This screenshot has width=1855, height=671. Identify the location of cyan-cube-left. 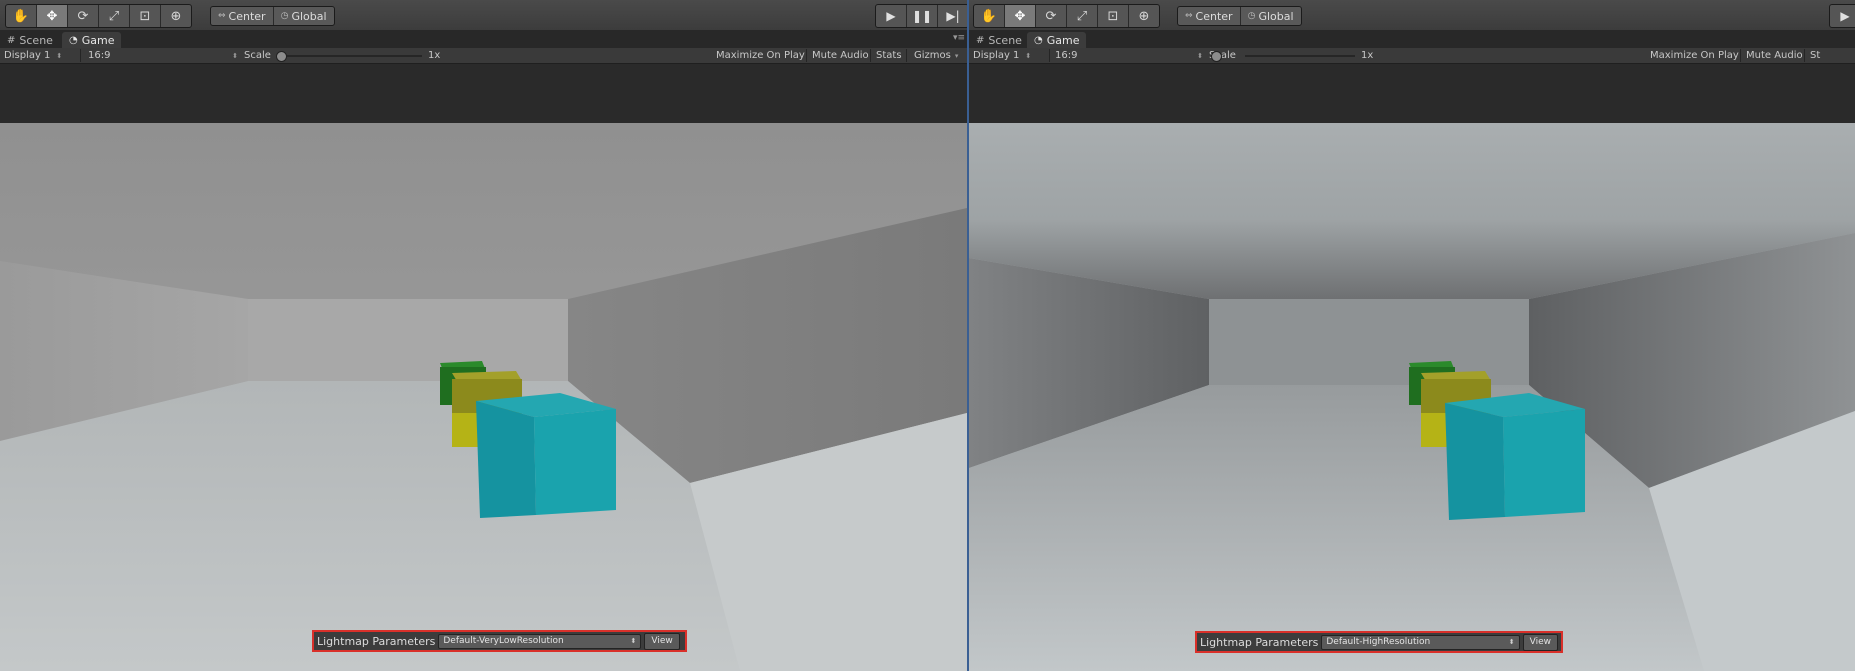
(1475, 461).